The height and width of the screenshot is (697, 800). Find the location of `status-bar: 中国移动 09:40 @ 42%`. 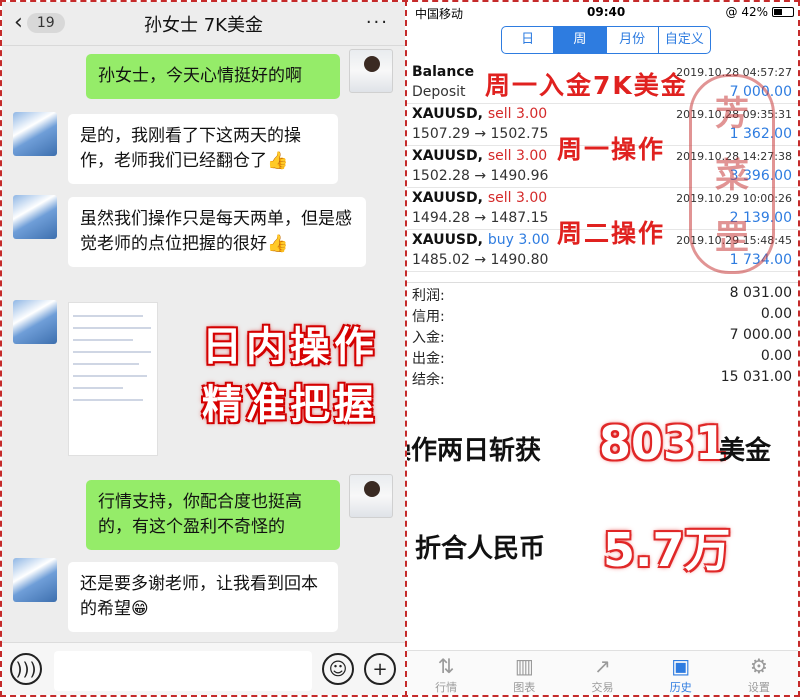

status-bar: 中国移动 09:40 @ 42% is located at coordinates (602, 12).